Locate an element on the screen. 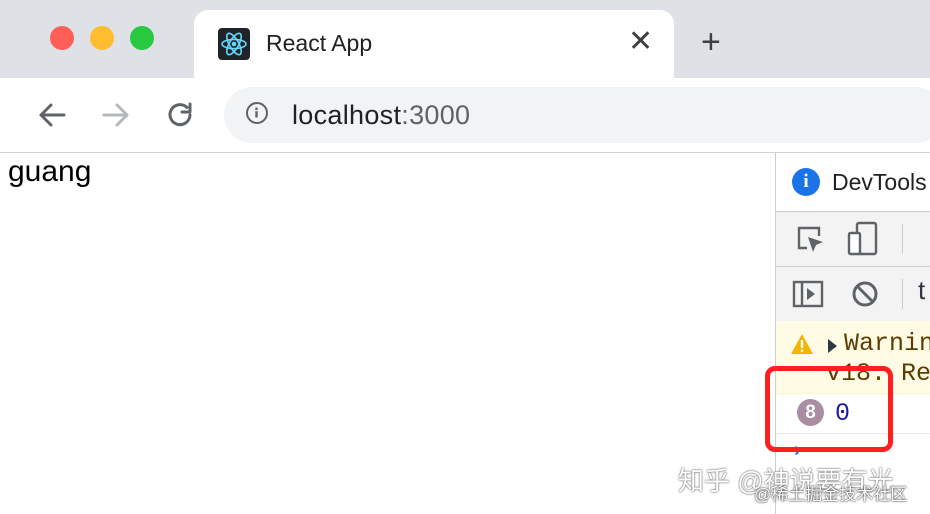  arrow-right-icon is located at coordinates (115, 115).